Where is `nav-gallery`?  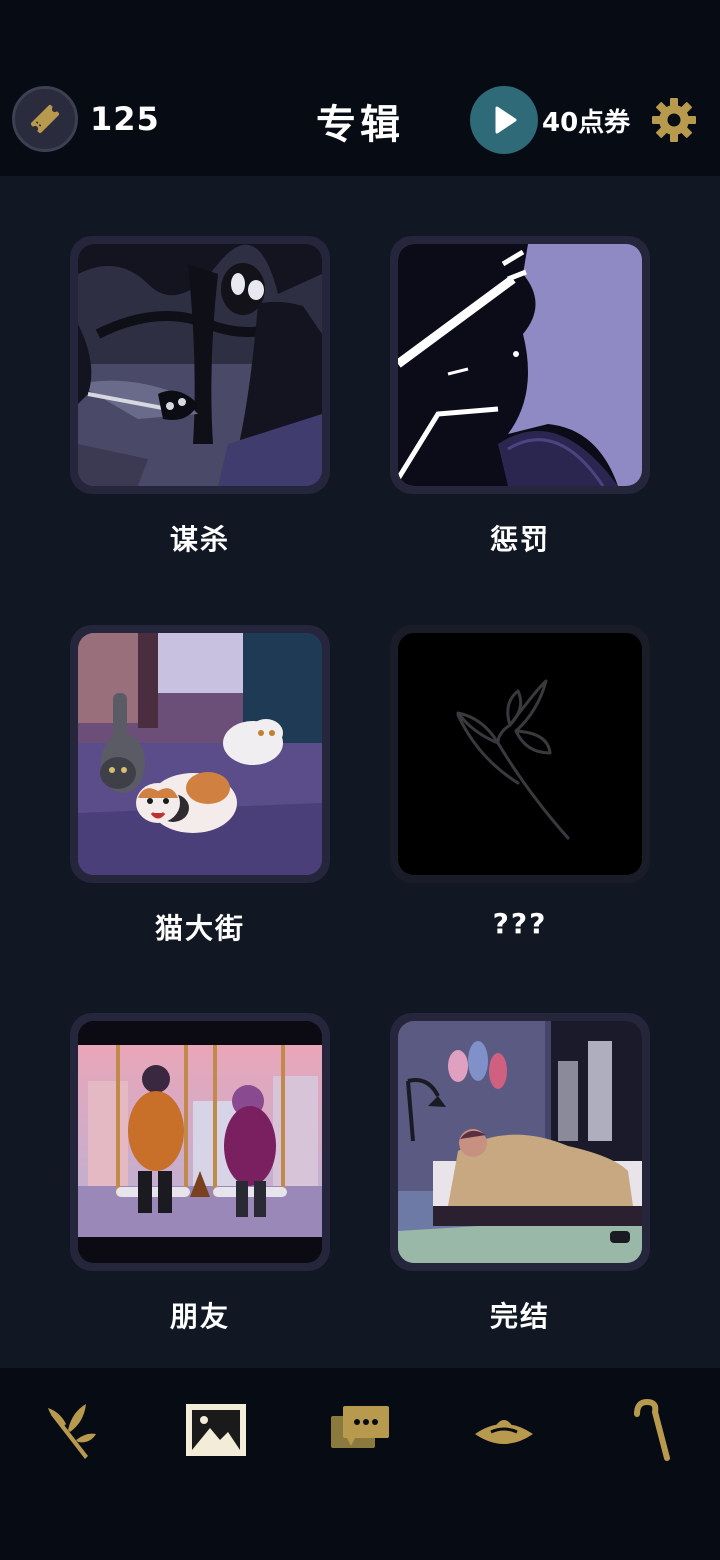 nav-gallery is located at coordinates (216, 1430).